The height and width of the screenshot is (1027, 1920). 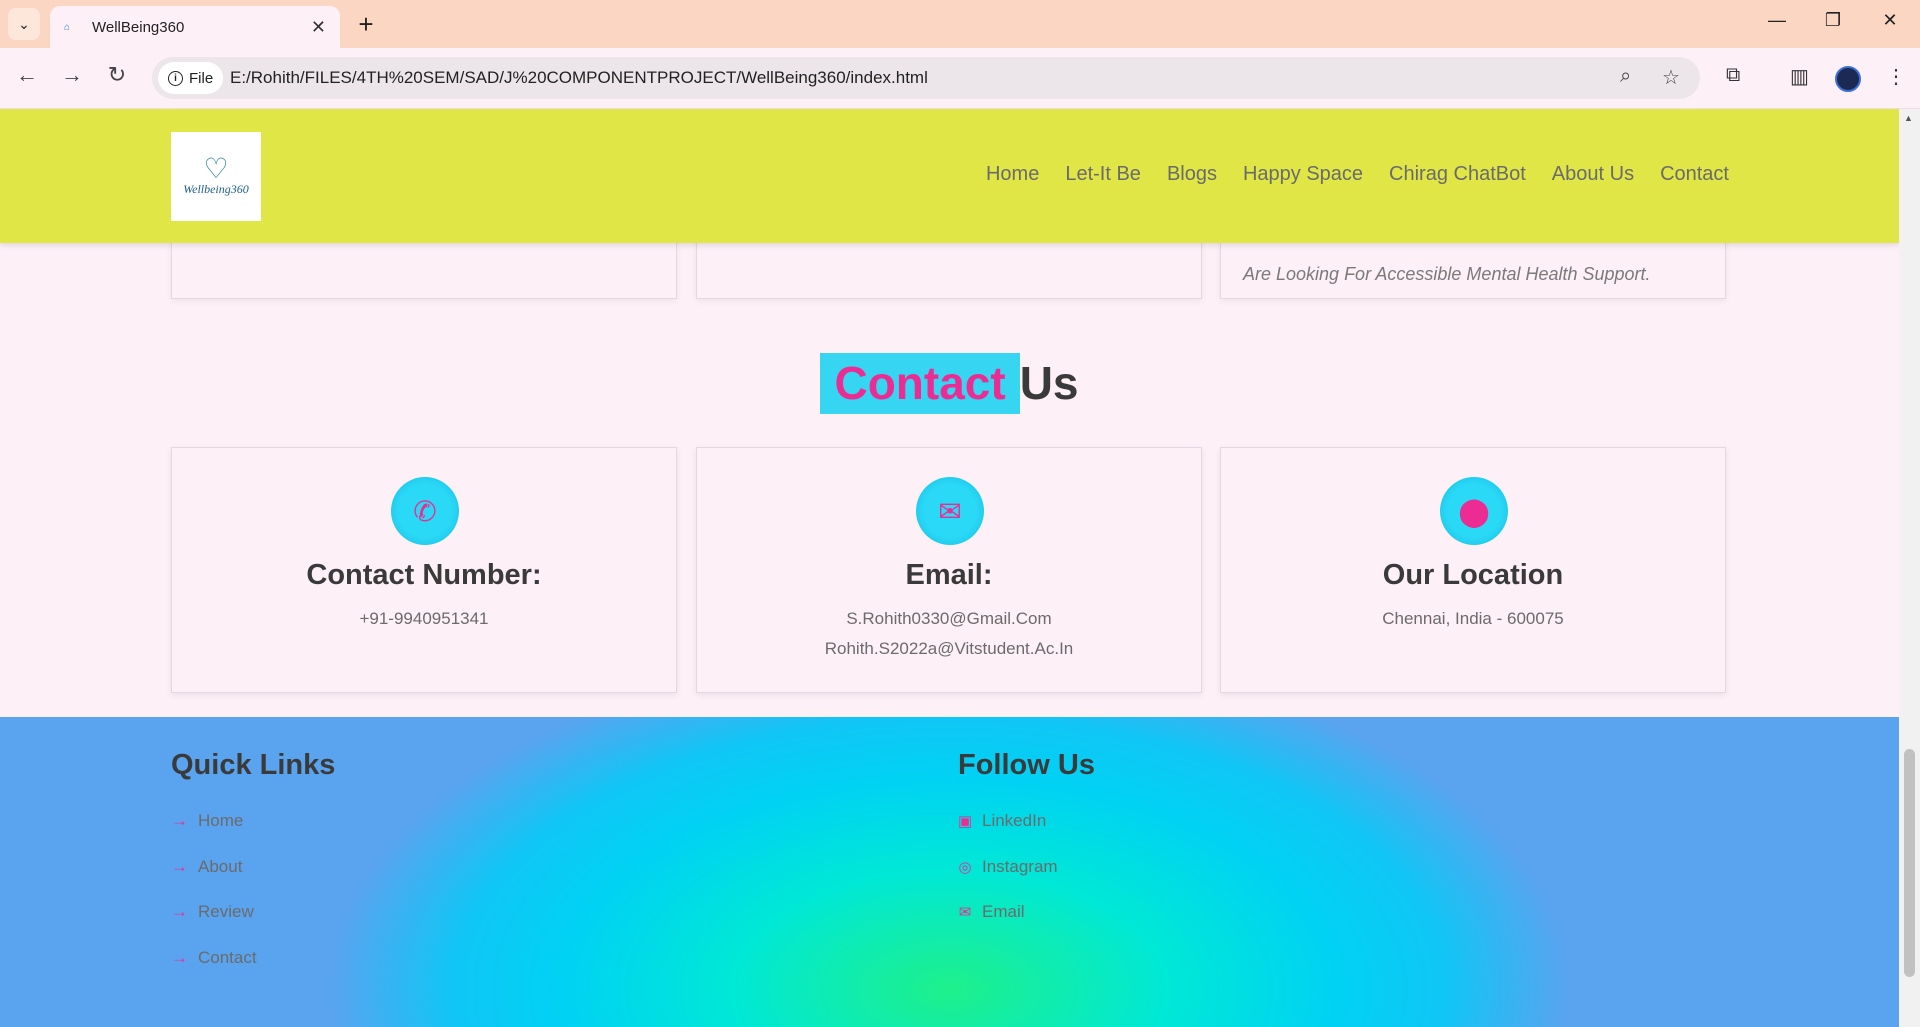 What do you see at coordinates (1908, 118) in the screenshot?
I see `scroll-up-icon: ▲` at bounding box center [1908, 118].